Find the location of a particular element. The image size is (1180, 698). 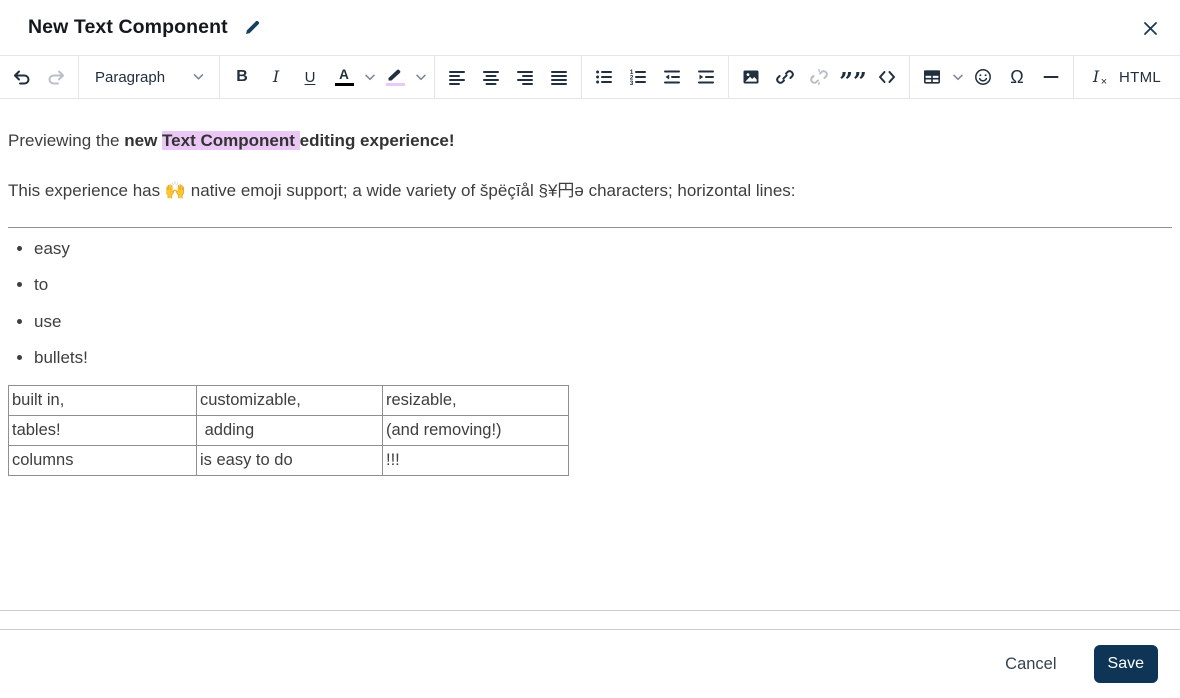

table-row: tables! adding (and removing!) is located at coordinates (288, 430).